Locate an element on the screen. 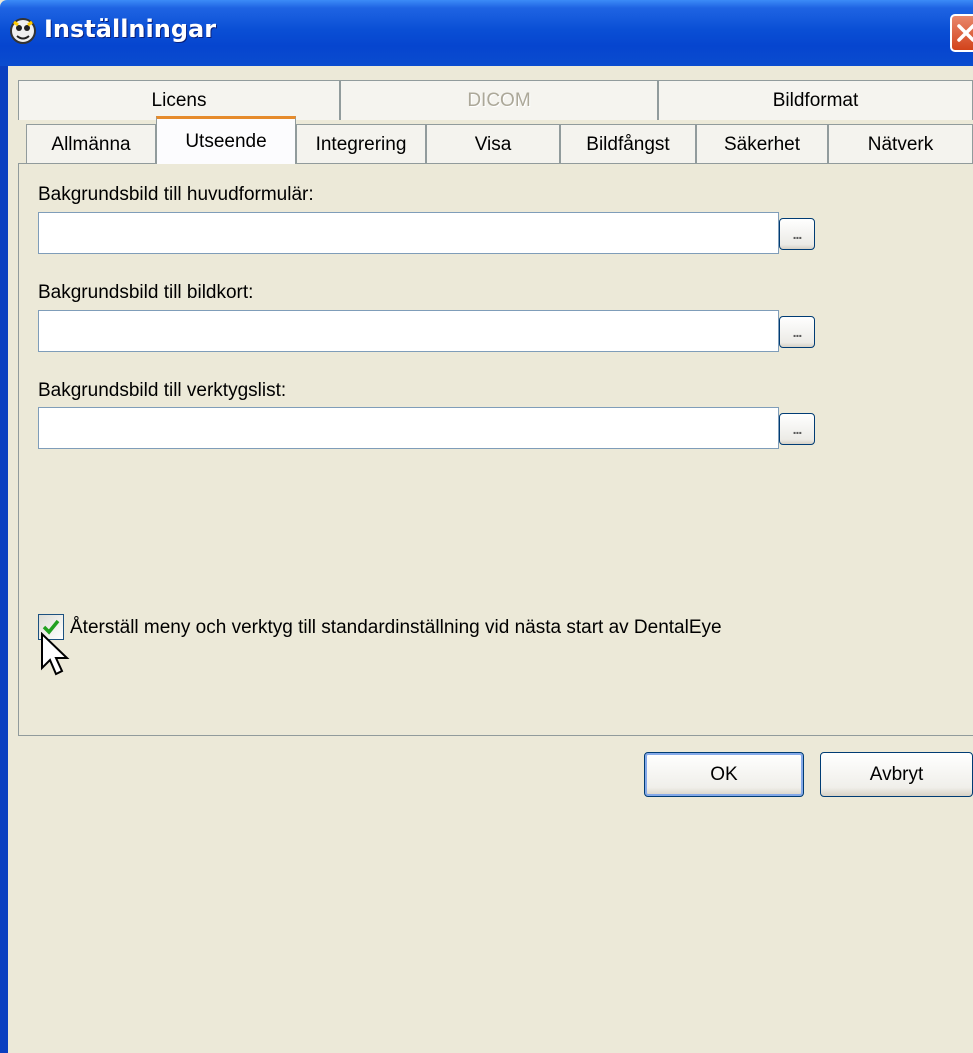 The image size is (973, 1053). tab-bildfangst: Bildfångst is located at coordinates (628, 144).